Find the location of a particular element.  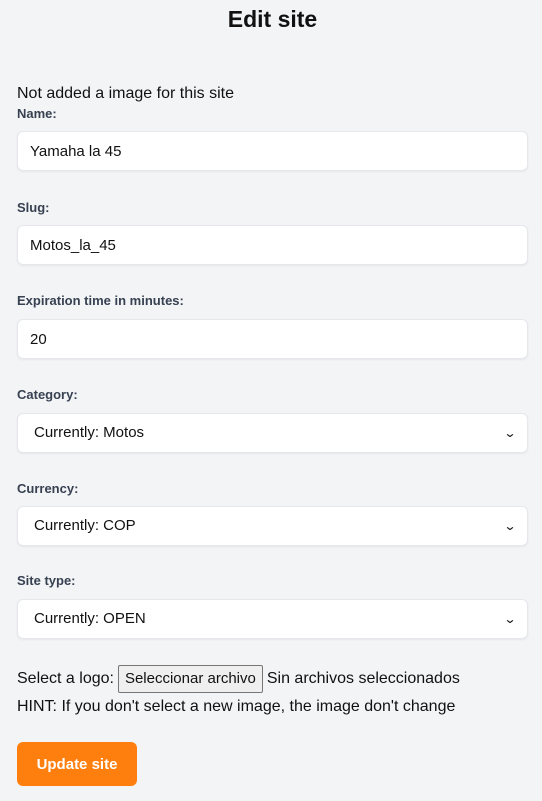

edit-site-page: Edit site is located at coordinates (271, 17).